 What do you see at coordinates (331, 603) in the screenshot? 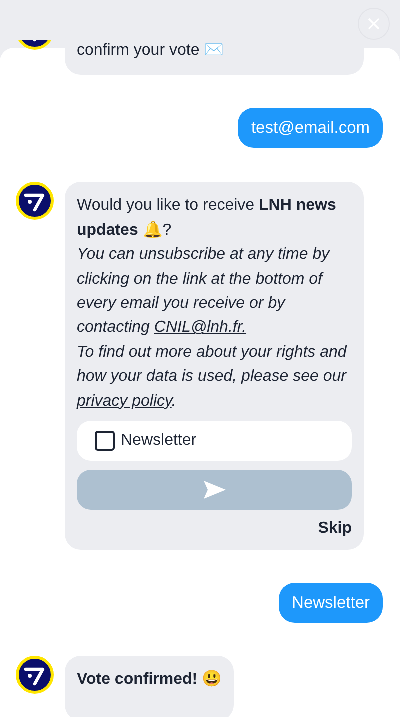
I see `user-message: Newsletter` at bounding box center [331, 603].